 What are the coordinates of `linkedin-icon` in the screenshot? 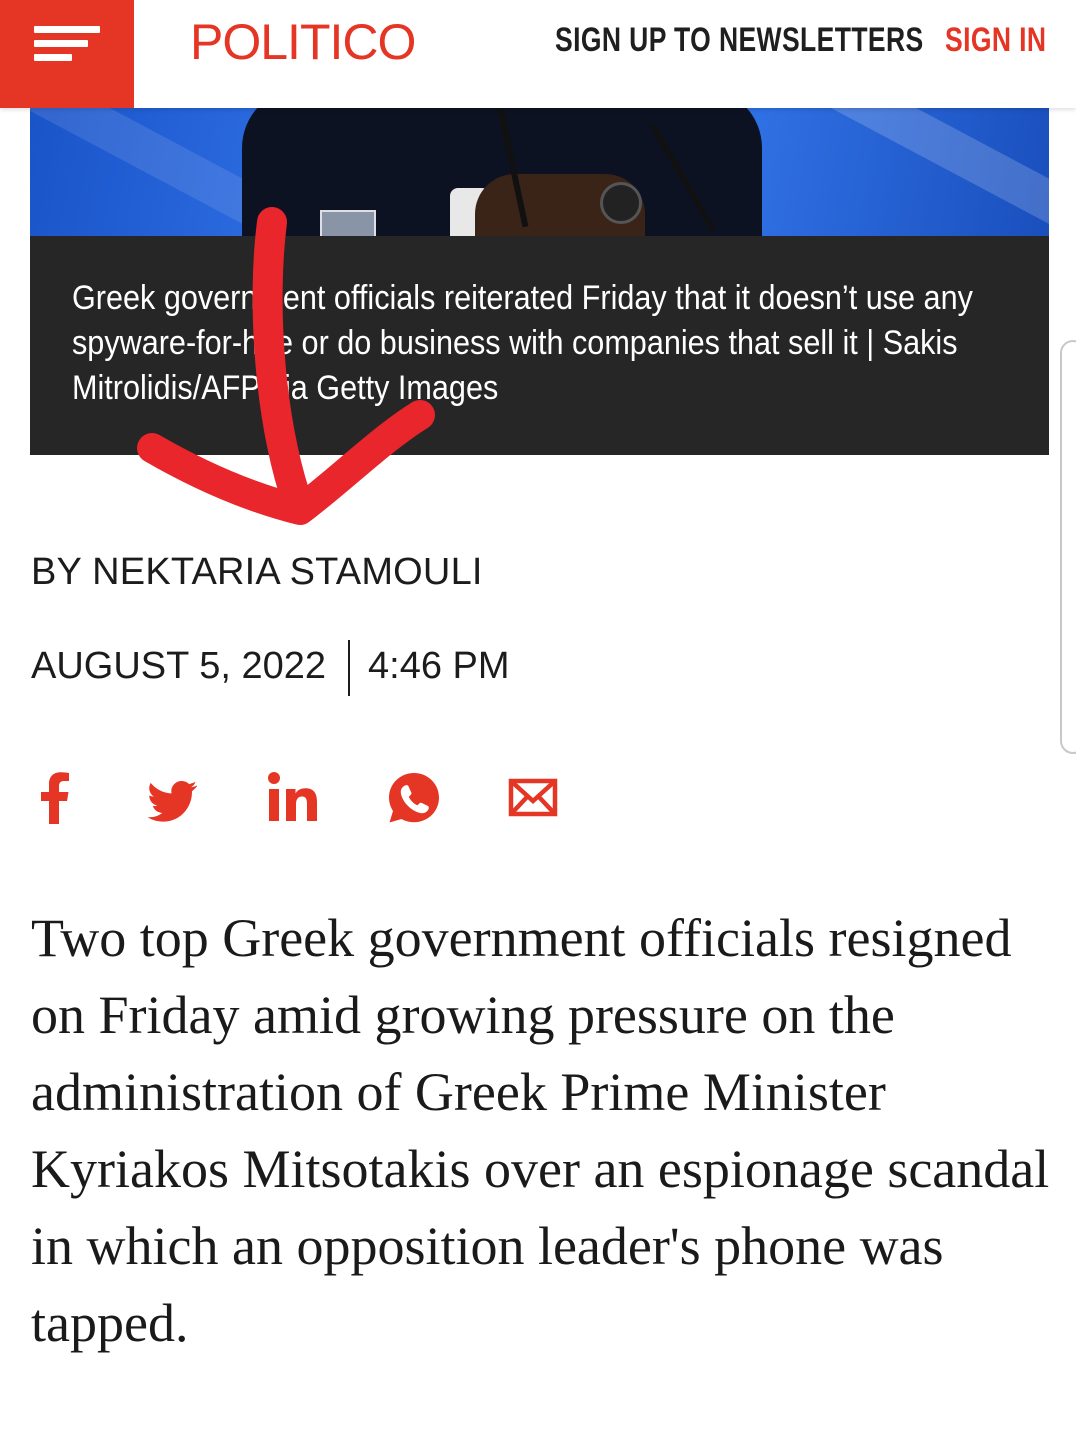 It's located at (292, 796).